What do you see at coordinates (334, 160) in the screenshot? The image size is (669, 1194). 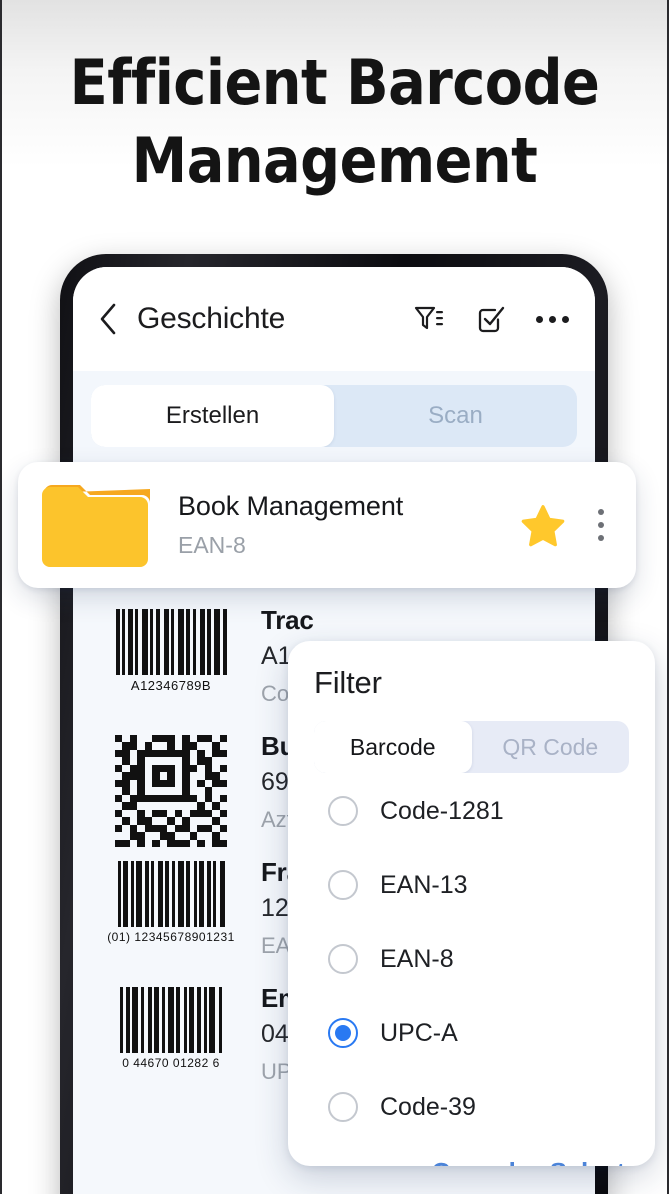 I see `headline-line-2: Management` at bounding box center [334, 160].